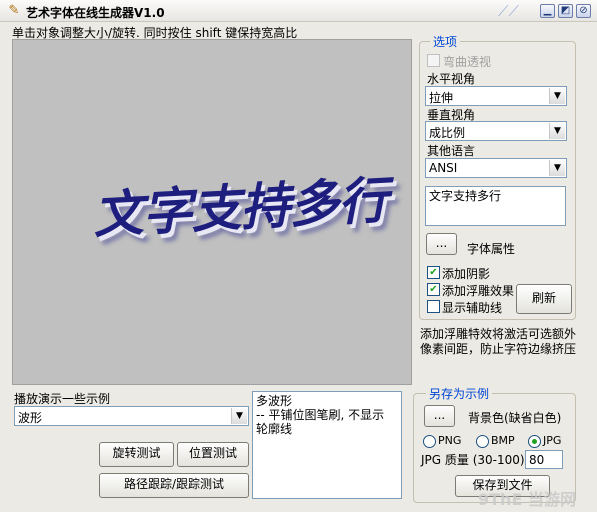 This screenshot has width=597, height=512. Describe the element at coordinates (473, 460) in the screenshot. I see `jpg-quality-label: JPG 质量 (30-100)` at that location.